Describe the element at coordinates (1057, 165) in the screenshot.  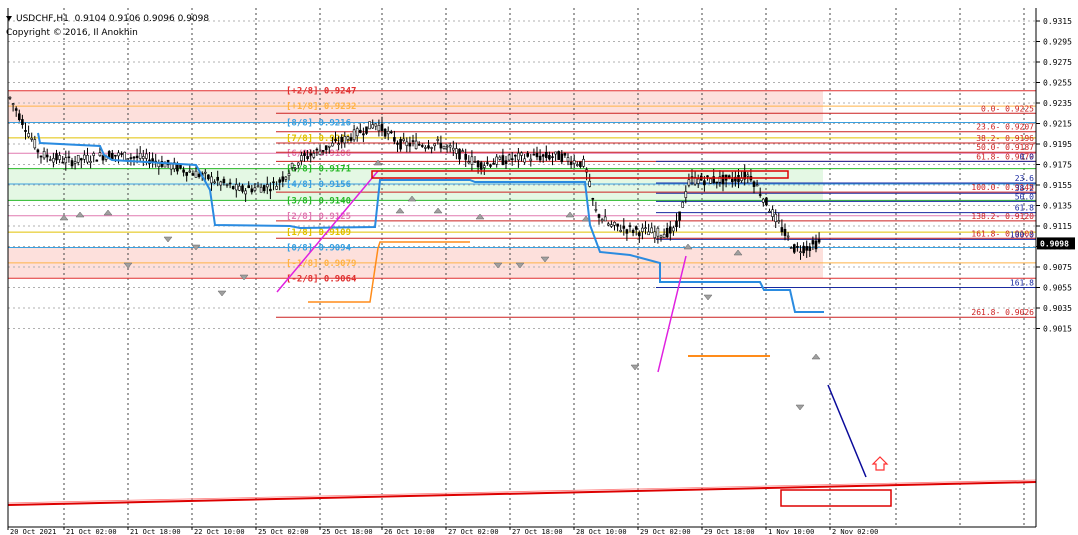
I see `price-tick-label: 0.9175` at that location.